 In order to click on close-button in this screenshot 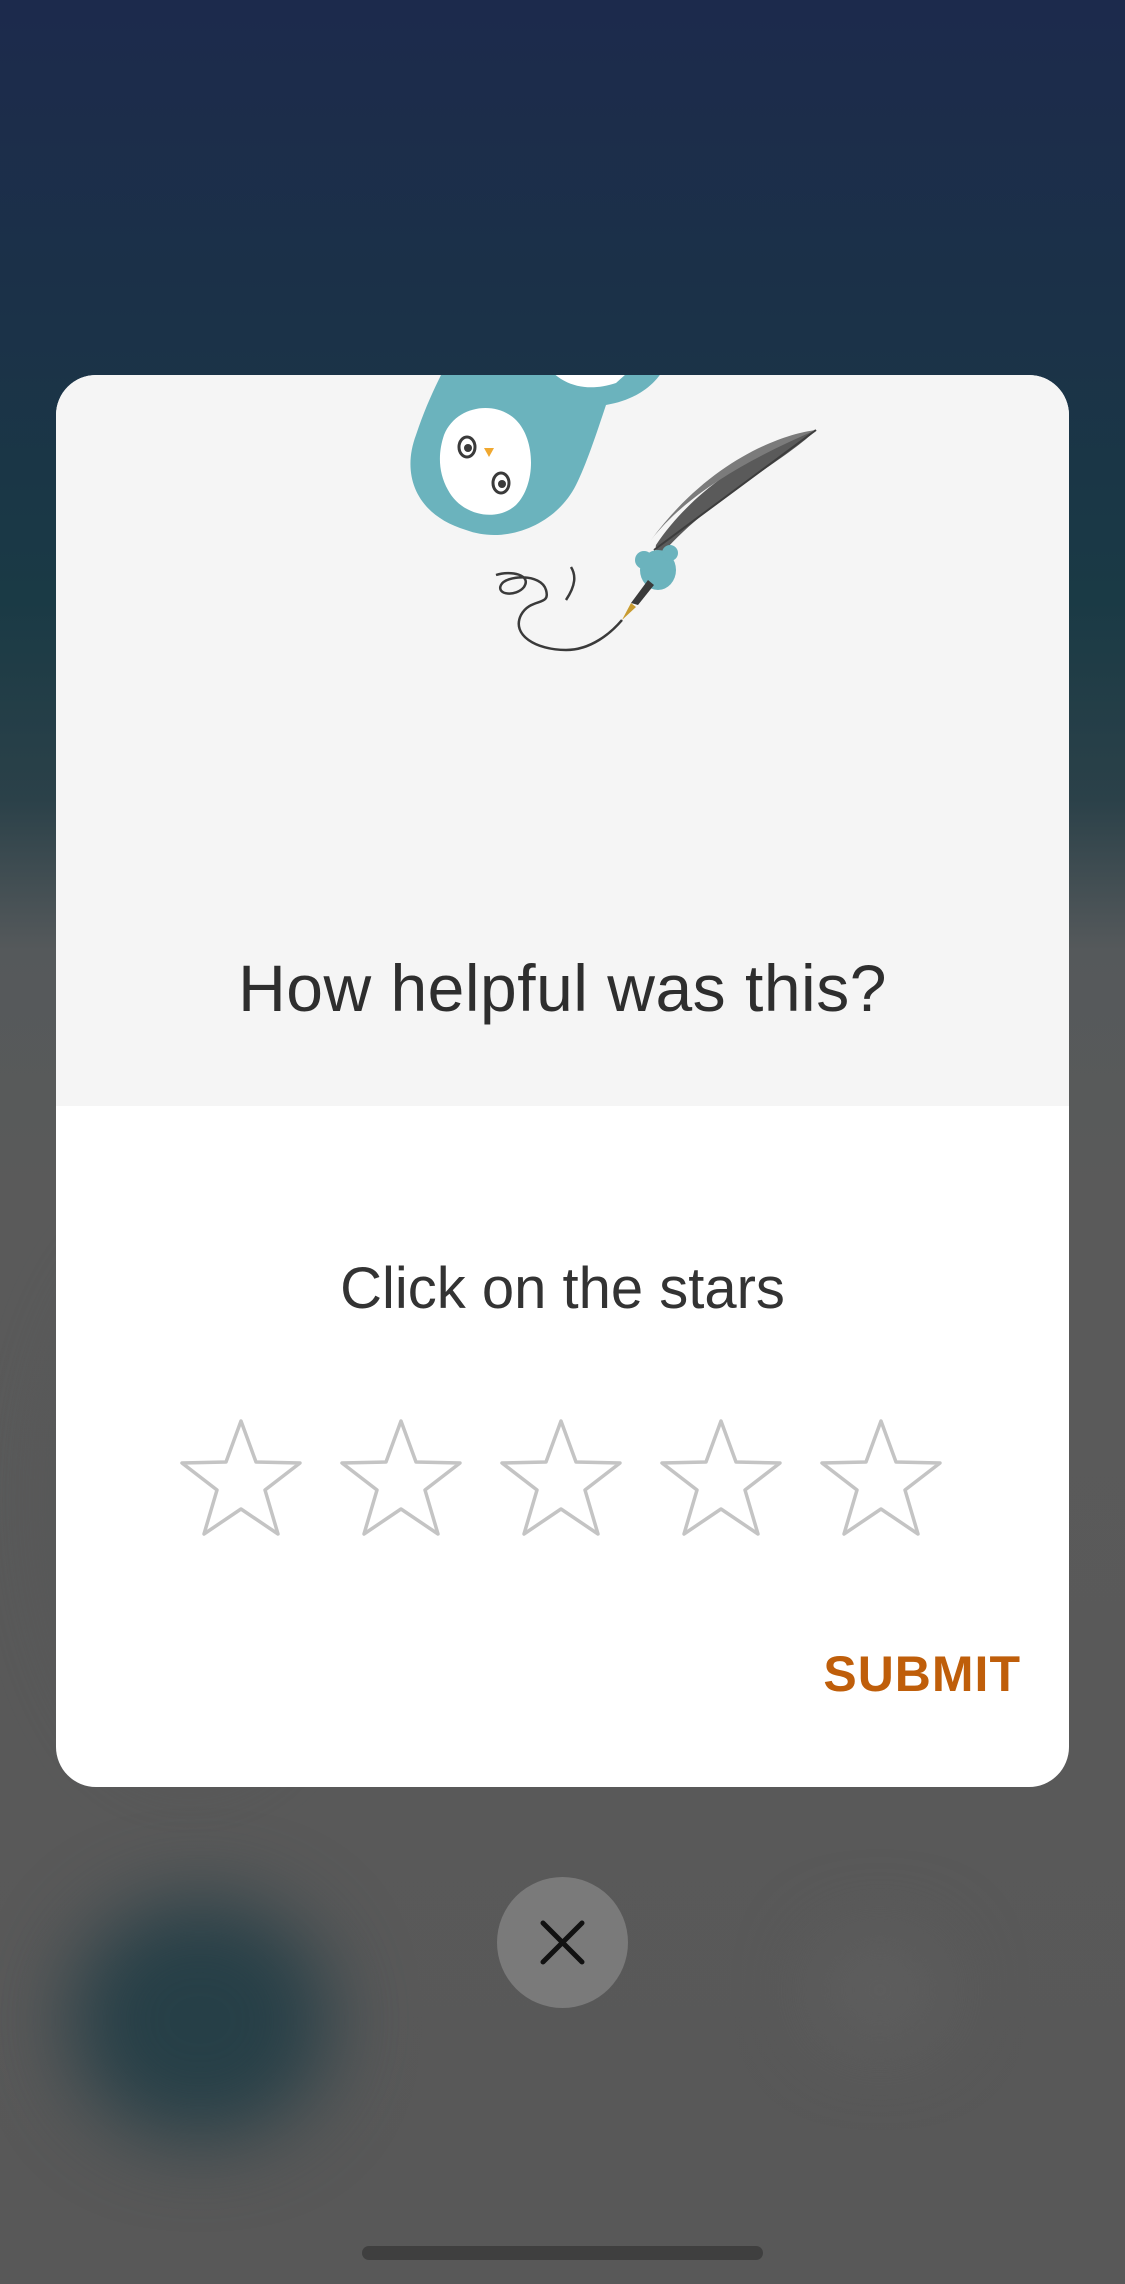, I will do `click(562, 1942)`.